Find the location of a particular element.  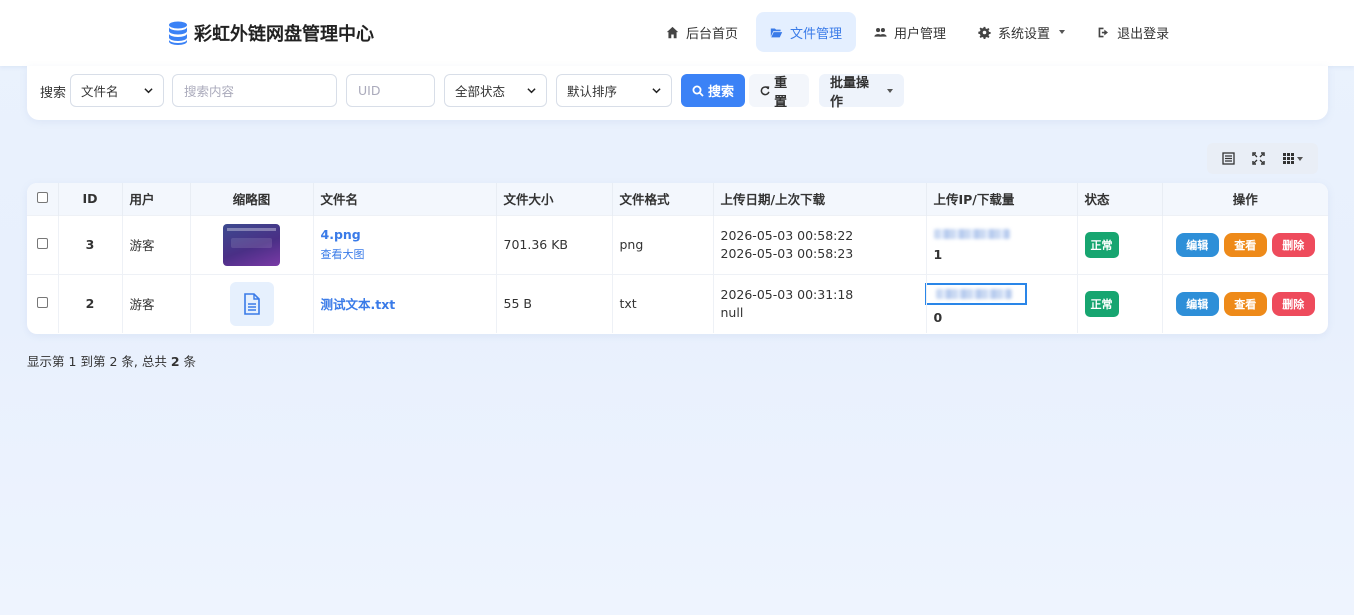

row-id: 2 is located at coordinates (90, 303).